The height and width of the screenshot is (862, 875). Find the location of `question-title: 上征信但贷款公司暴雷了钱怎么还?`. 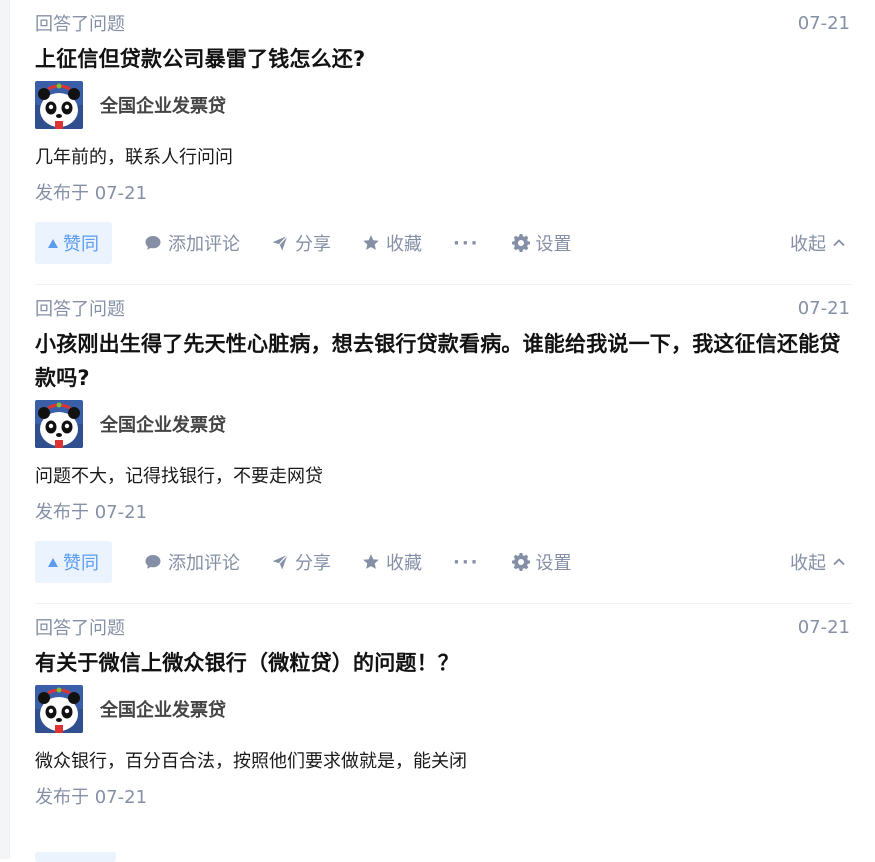

question-title: 上征信但贷款公司暴雷了钱怎么还? is located at coordinates (443, 59).